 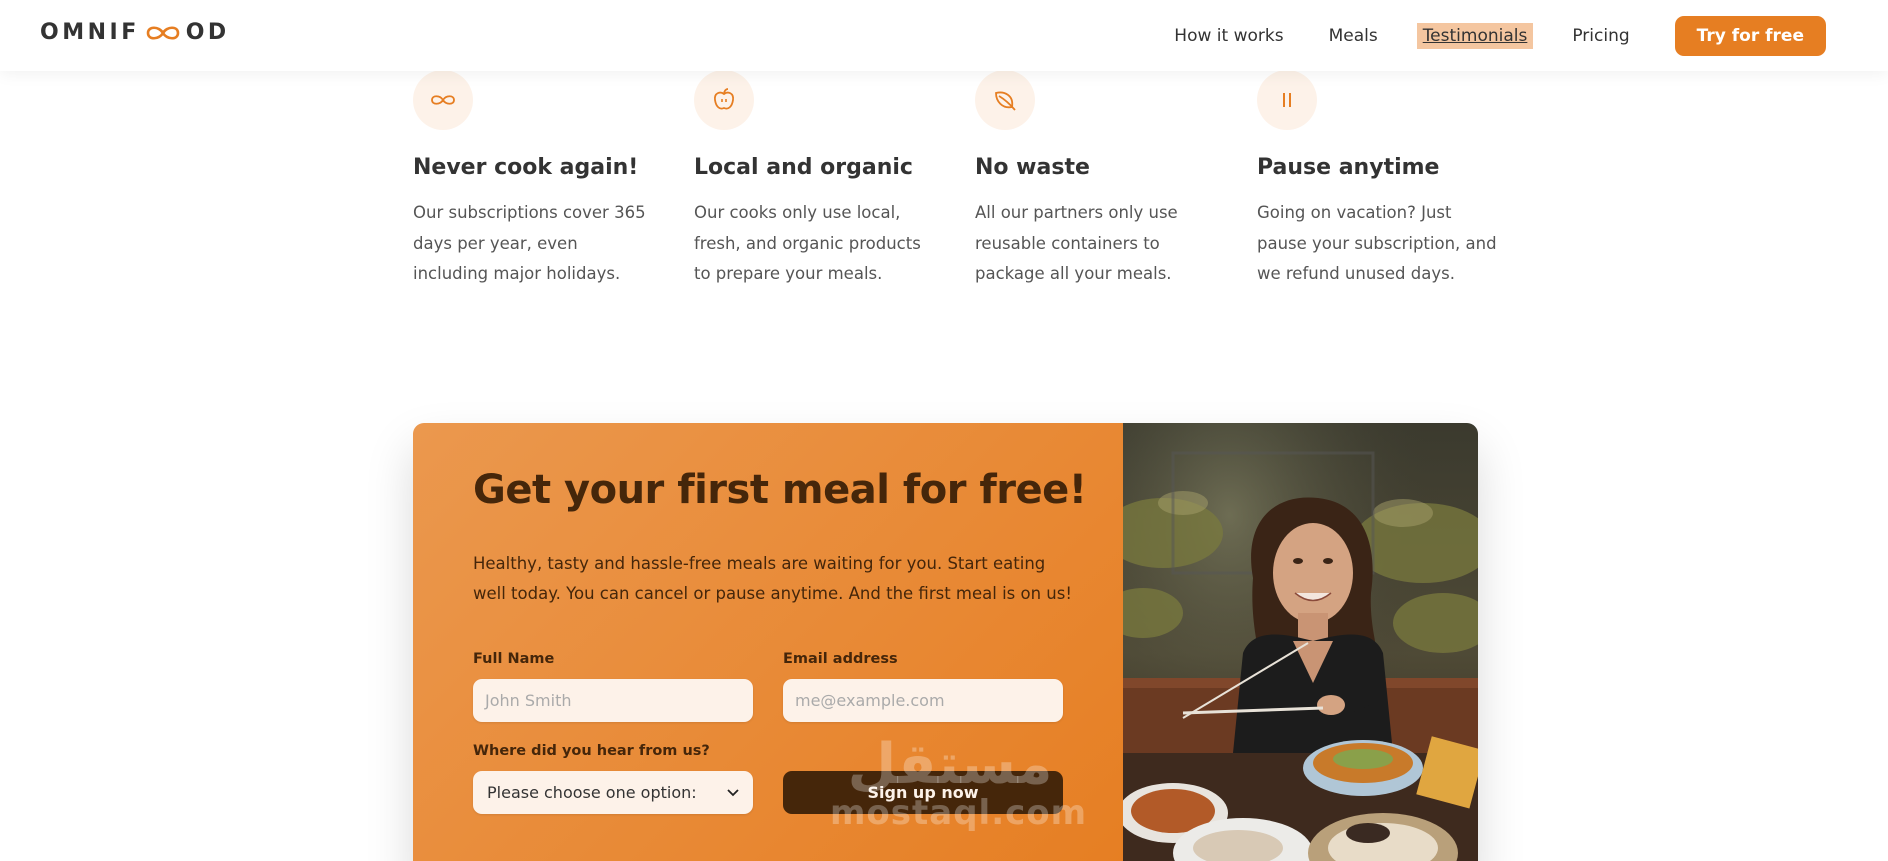 I want to click on cta-photo-illustration, so click(x=1300, y=642).